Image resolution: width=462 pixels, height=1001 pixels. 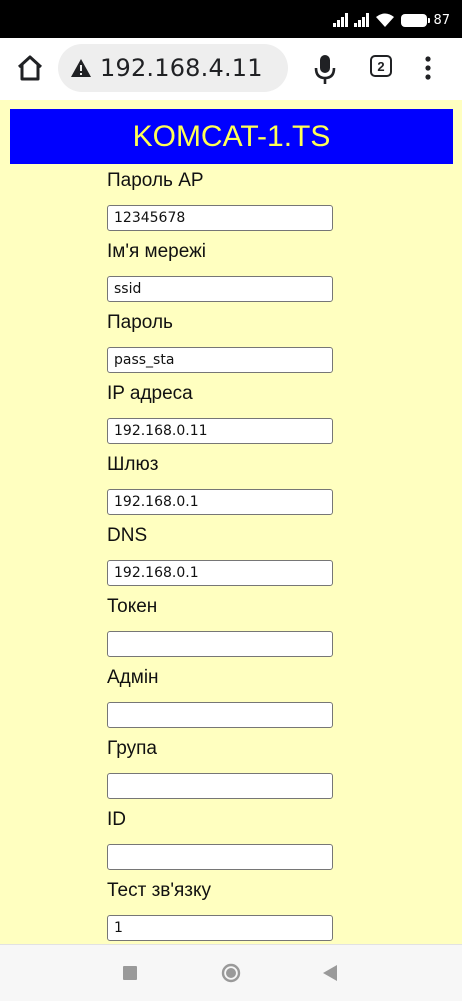 I want to click on system-nav-bar, so click(x=231, y=972).